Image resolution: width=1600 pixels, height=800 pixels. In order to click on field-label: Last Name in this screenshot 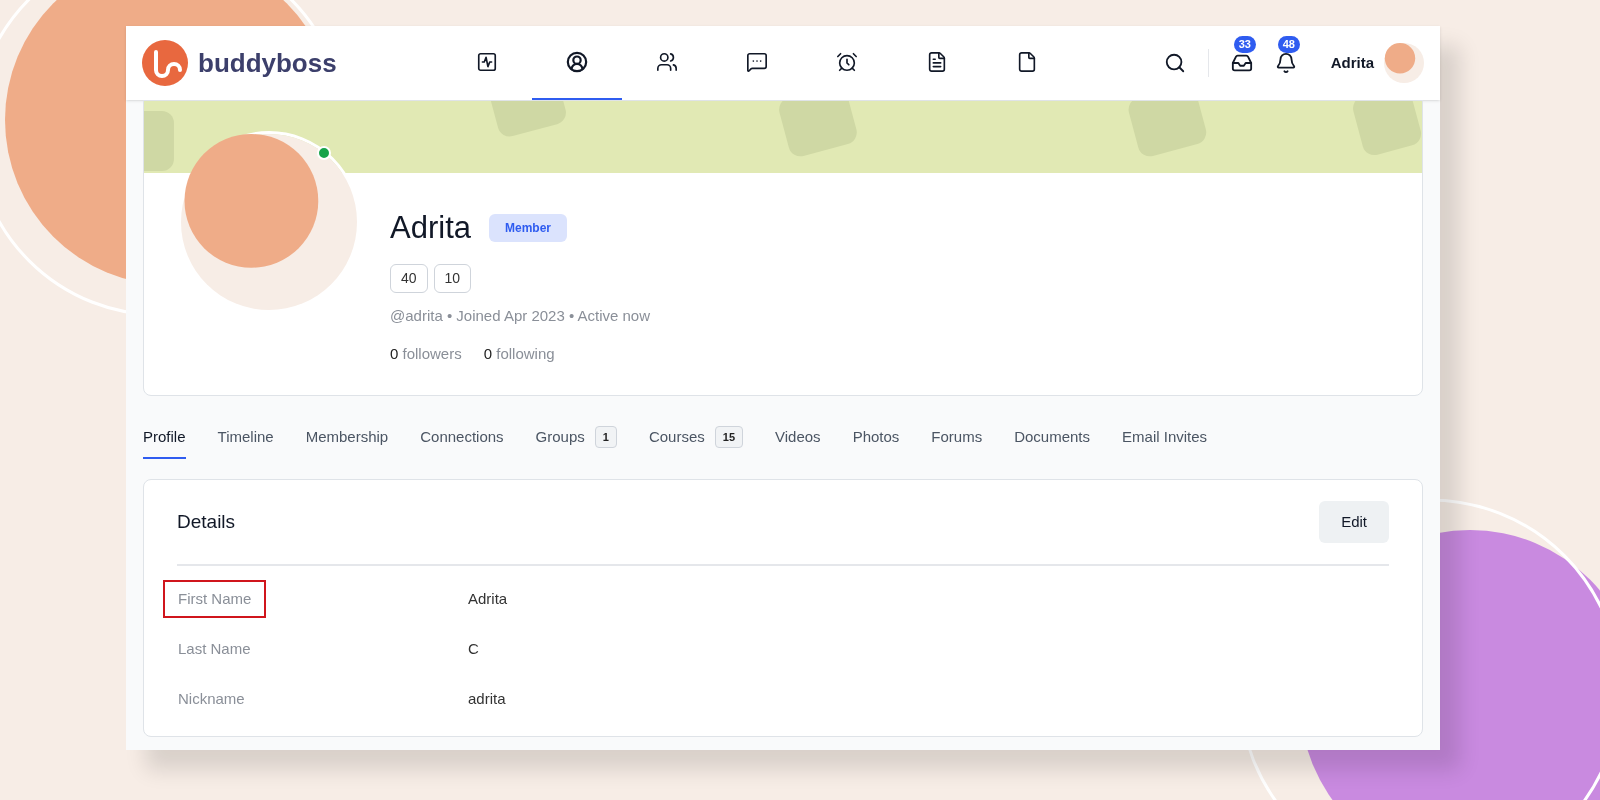, I will do `click(214, 648)`.